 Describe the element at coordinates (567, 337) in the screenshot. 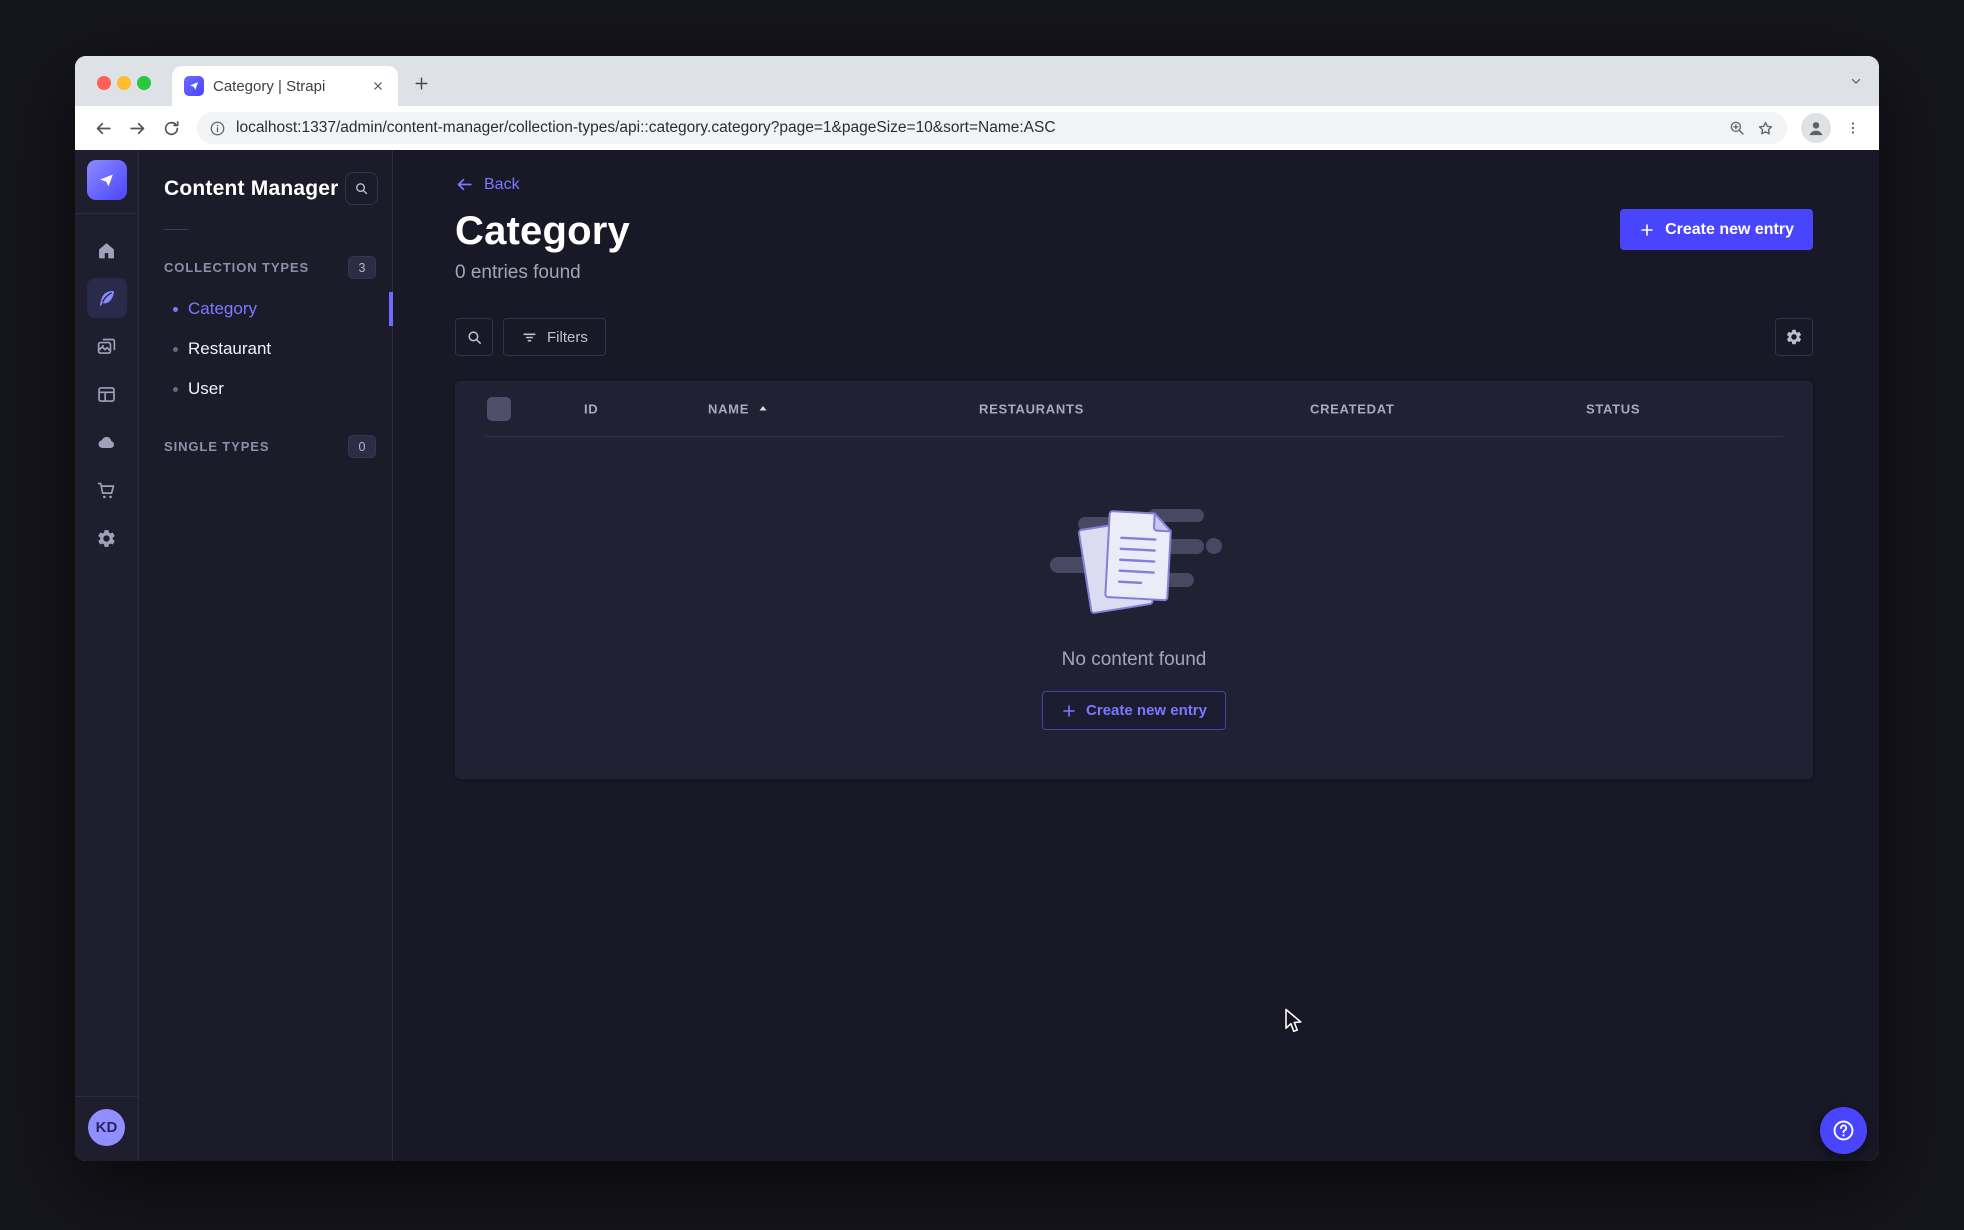

I see `filters-label: Filters` at that location.